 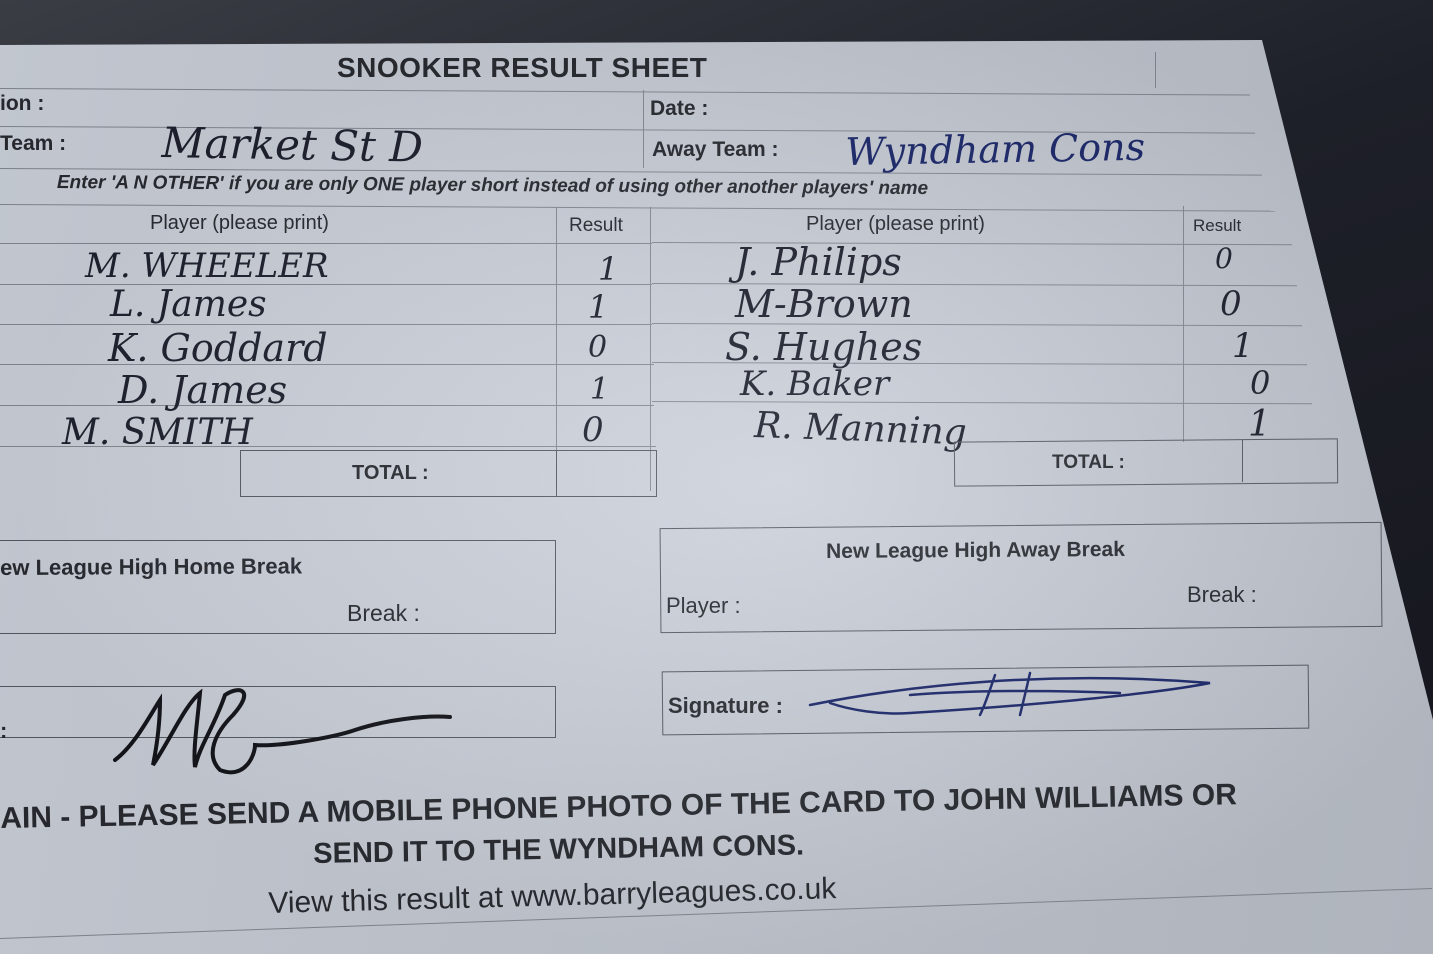 What do you see at coordinates (596, 225) in the screenshot?
I see `home-result-header: Result` at bounding box center [596, 225].